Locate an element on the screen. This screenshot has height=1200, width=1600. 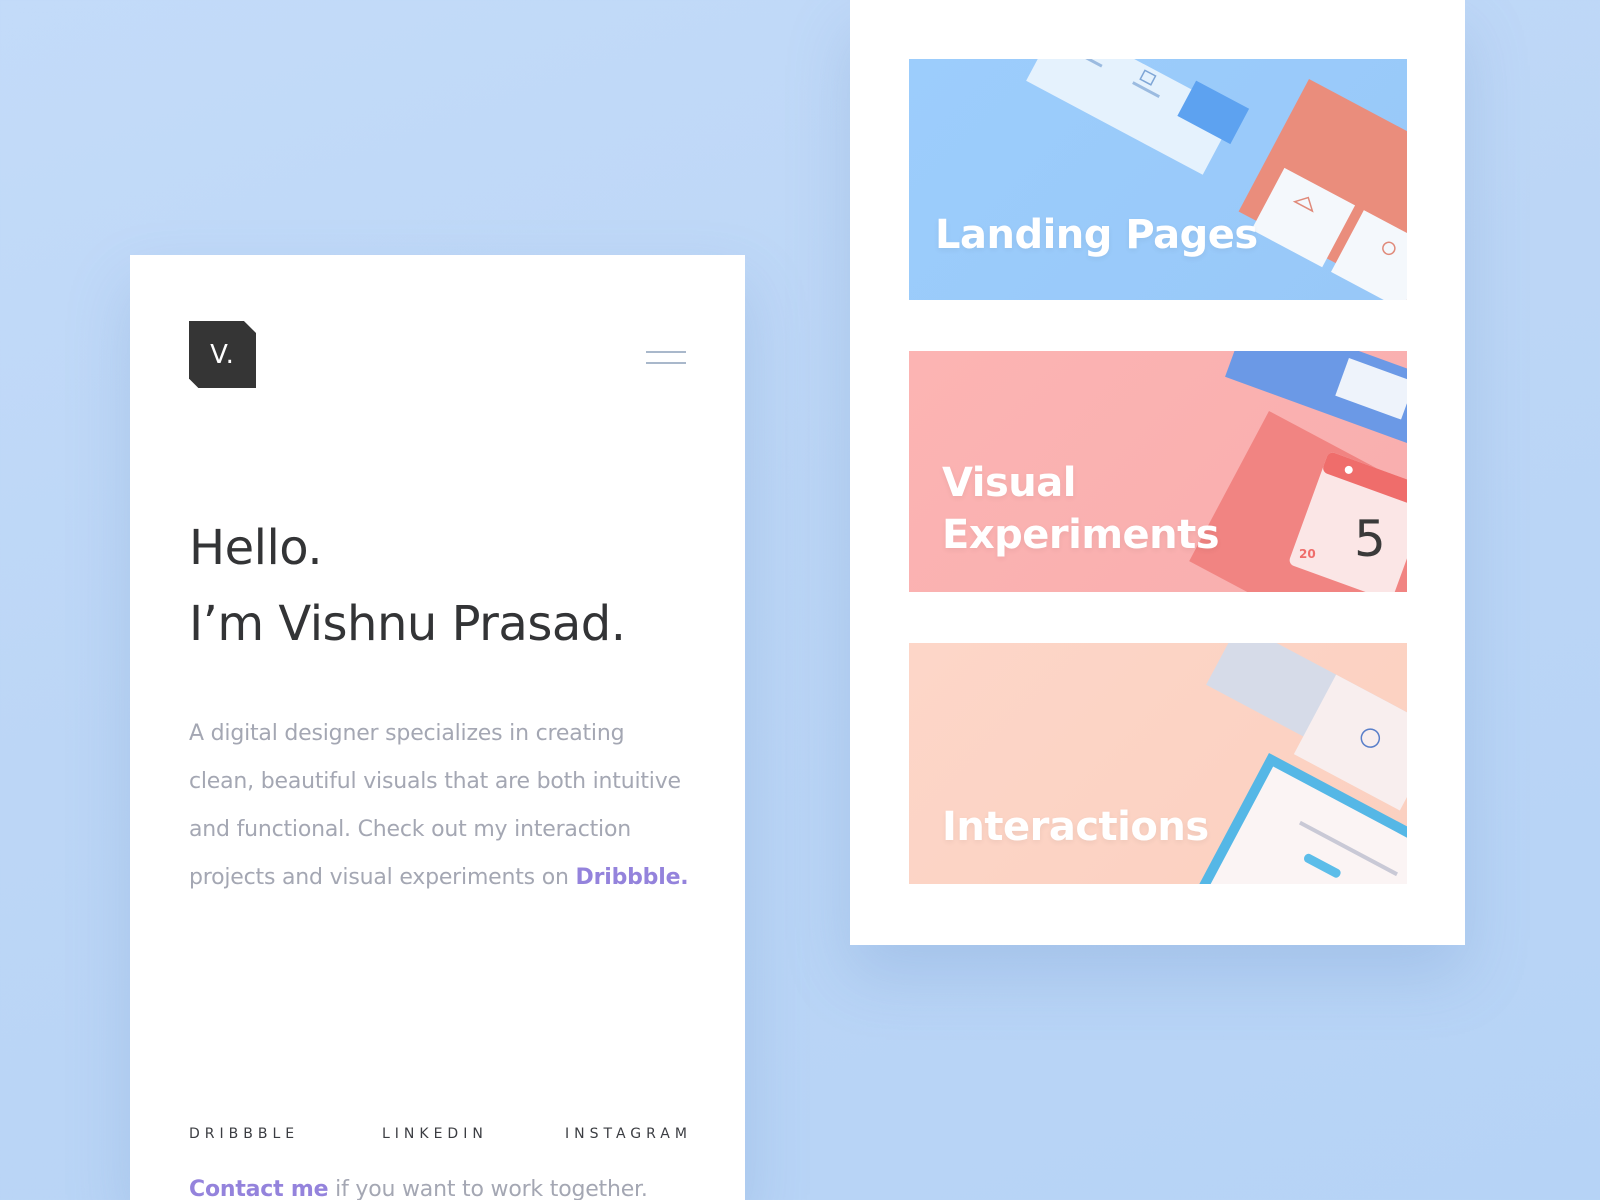
intro-heading: Hello. I’m Vishnu Prasad. is located at coordinates (407, 586).